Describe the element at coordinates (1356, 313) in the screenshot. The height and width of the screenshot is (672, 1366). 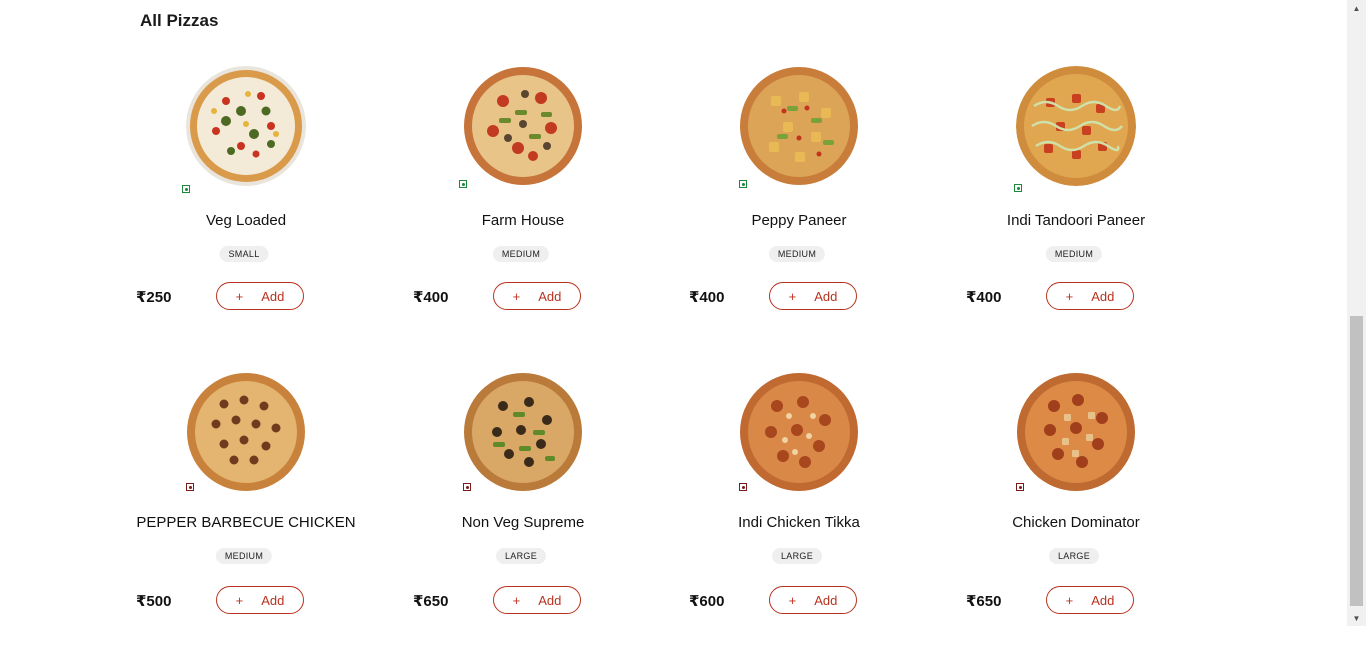
I see `vertical-scrollbar: ▲ ▼` at that location.